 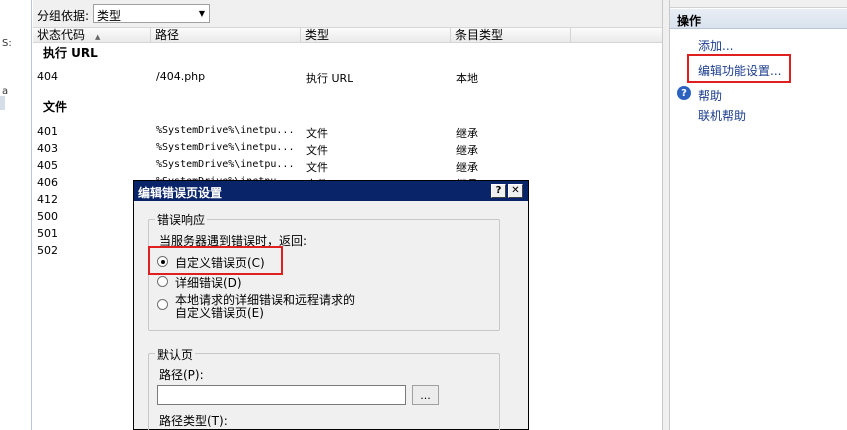 I want to click on cell-type: 执行 URL, so click(x=330, y=78).